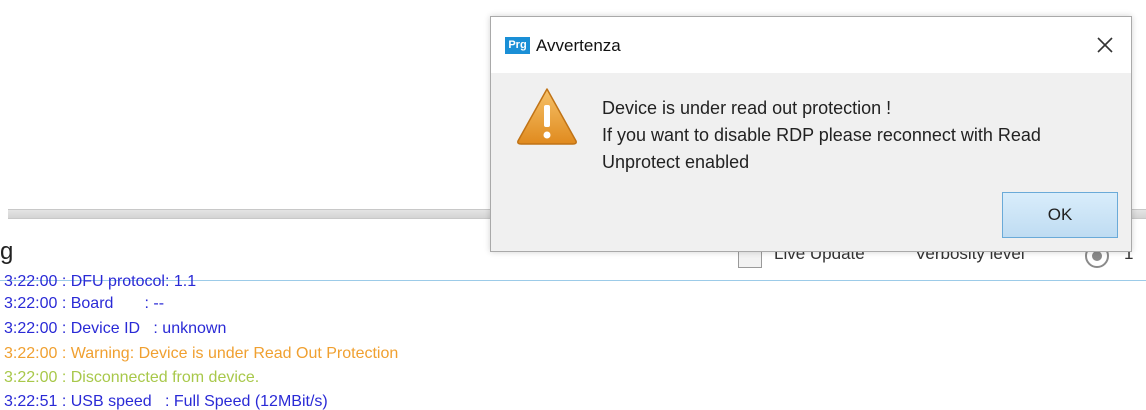 Image resolution: width=1146 pixels, height=410 pixels. I want to click on app-logo: Prg, so click(517, 45).